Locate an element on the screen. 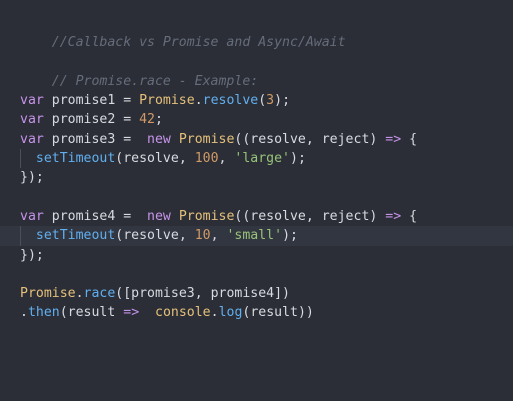 This screenshot has width=513, height=401. object-name: console is located at coordinates (183, 313).